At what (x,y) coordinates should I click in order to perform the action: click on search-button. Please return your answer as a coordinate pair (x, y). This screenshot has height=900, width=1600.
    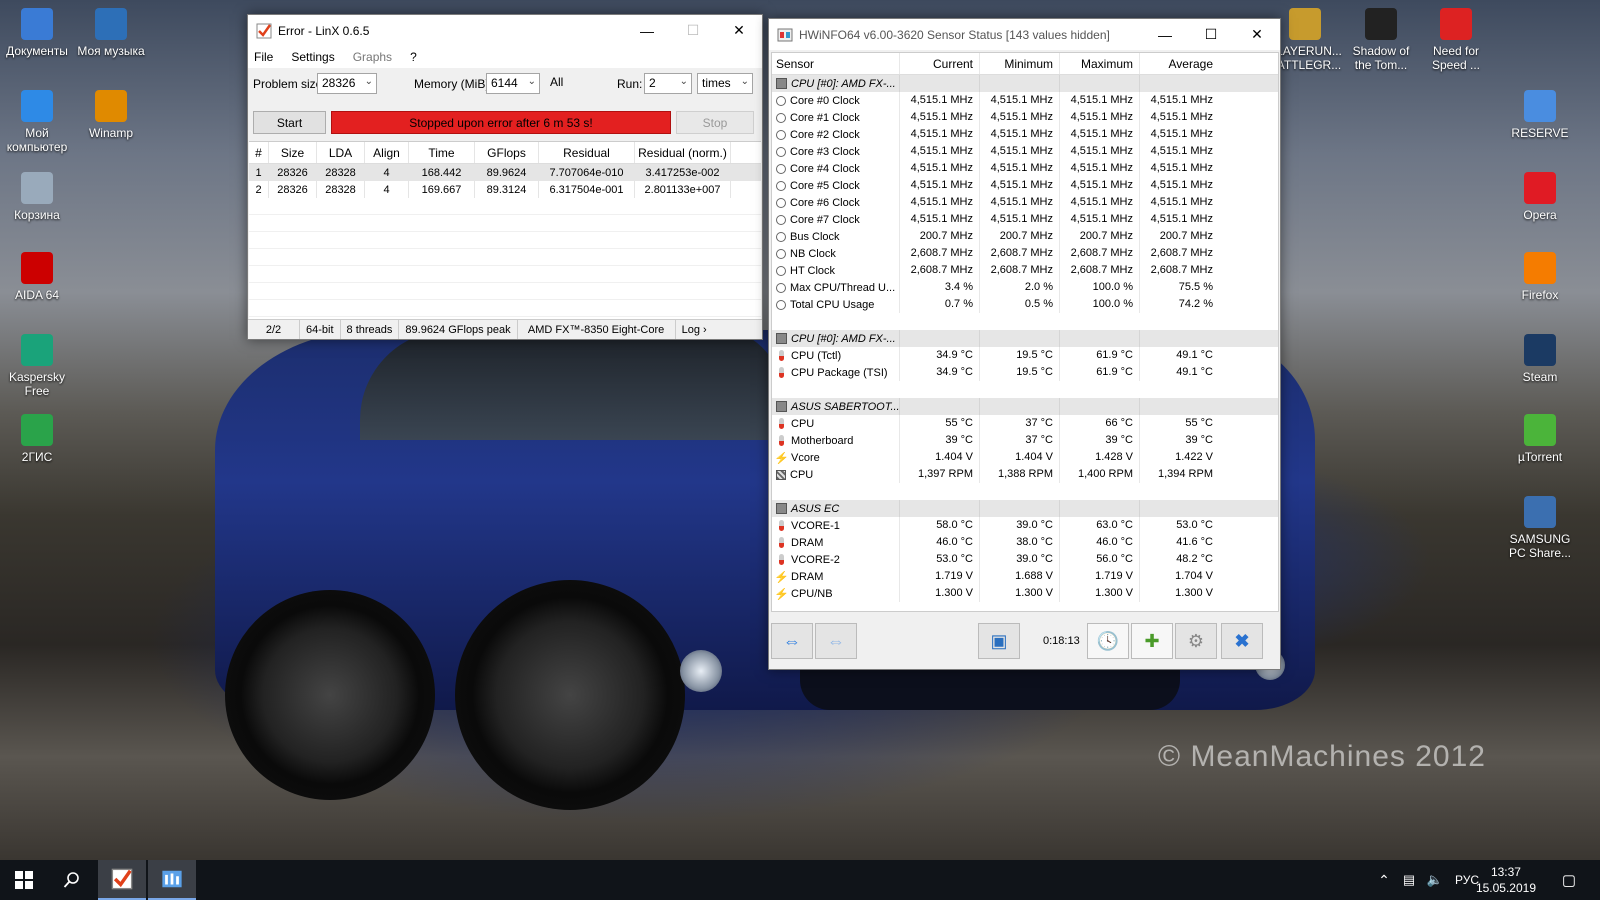
    Looking at the image, I should click on (72, 880).